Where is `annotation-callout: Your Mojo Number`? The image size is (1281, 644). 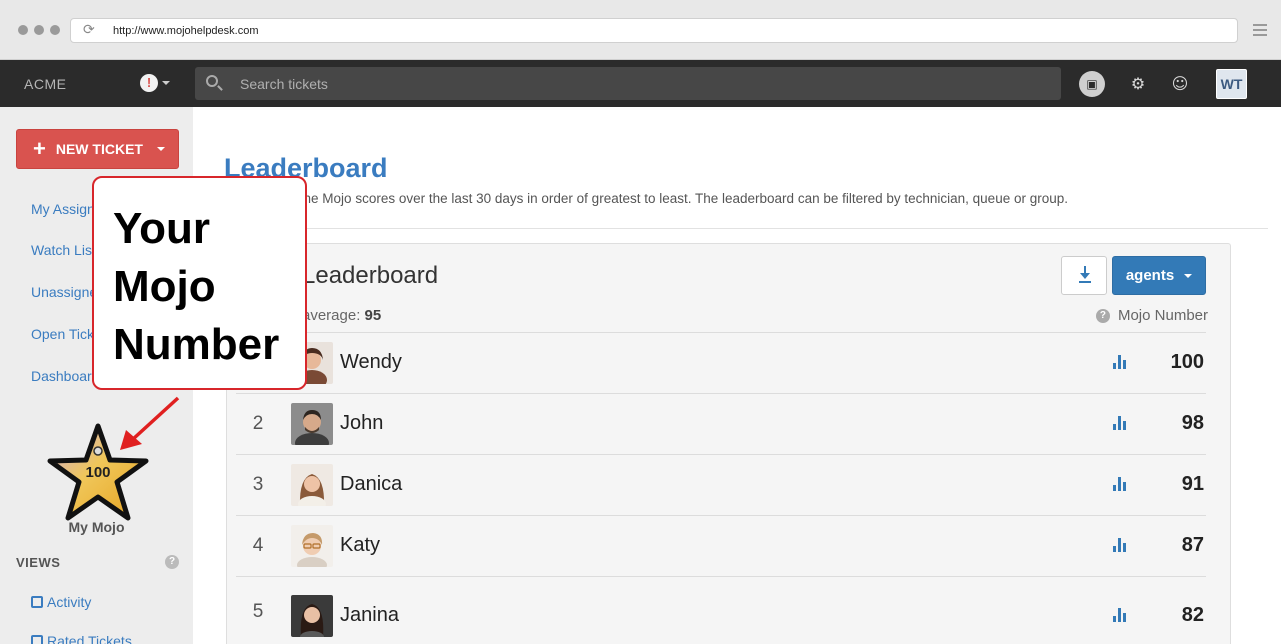 annotation-callout: Your Mojo Number is located at coordinates (199, 283).